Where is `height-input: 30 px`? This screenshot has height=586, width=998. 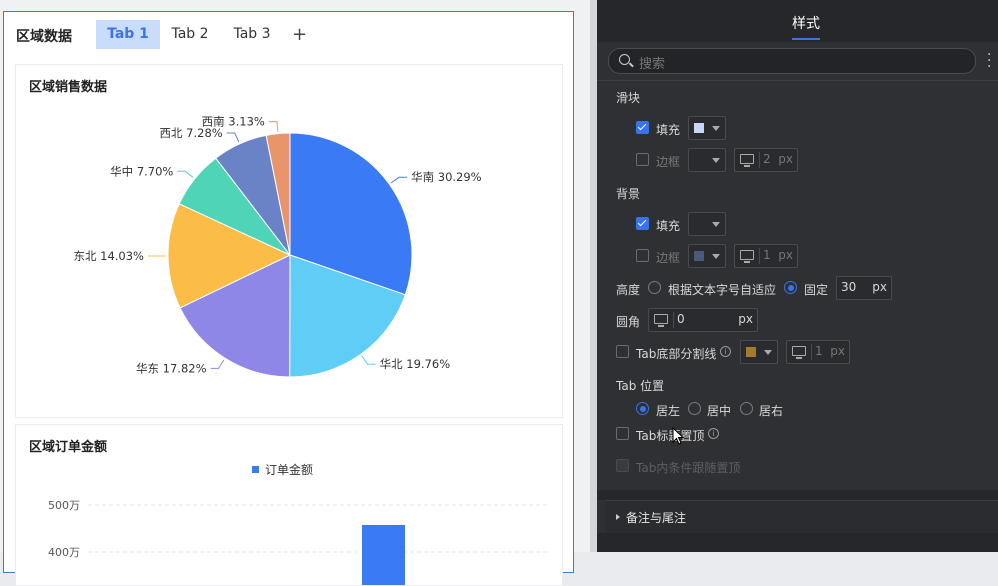 height-input: 30 px is located at coordinates (864, 288).